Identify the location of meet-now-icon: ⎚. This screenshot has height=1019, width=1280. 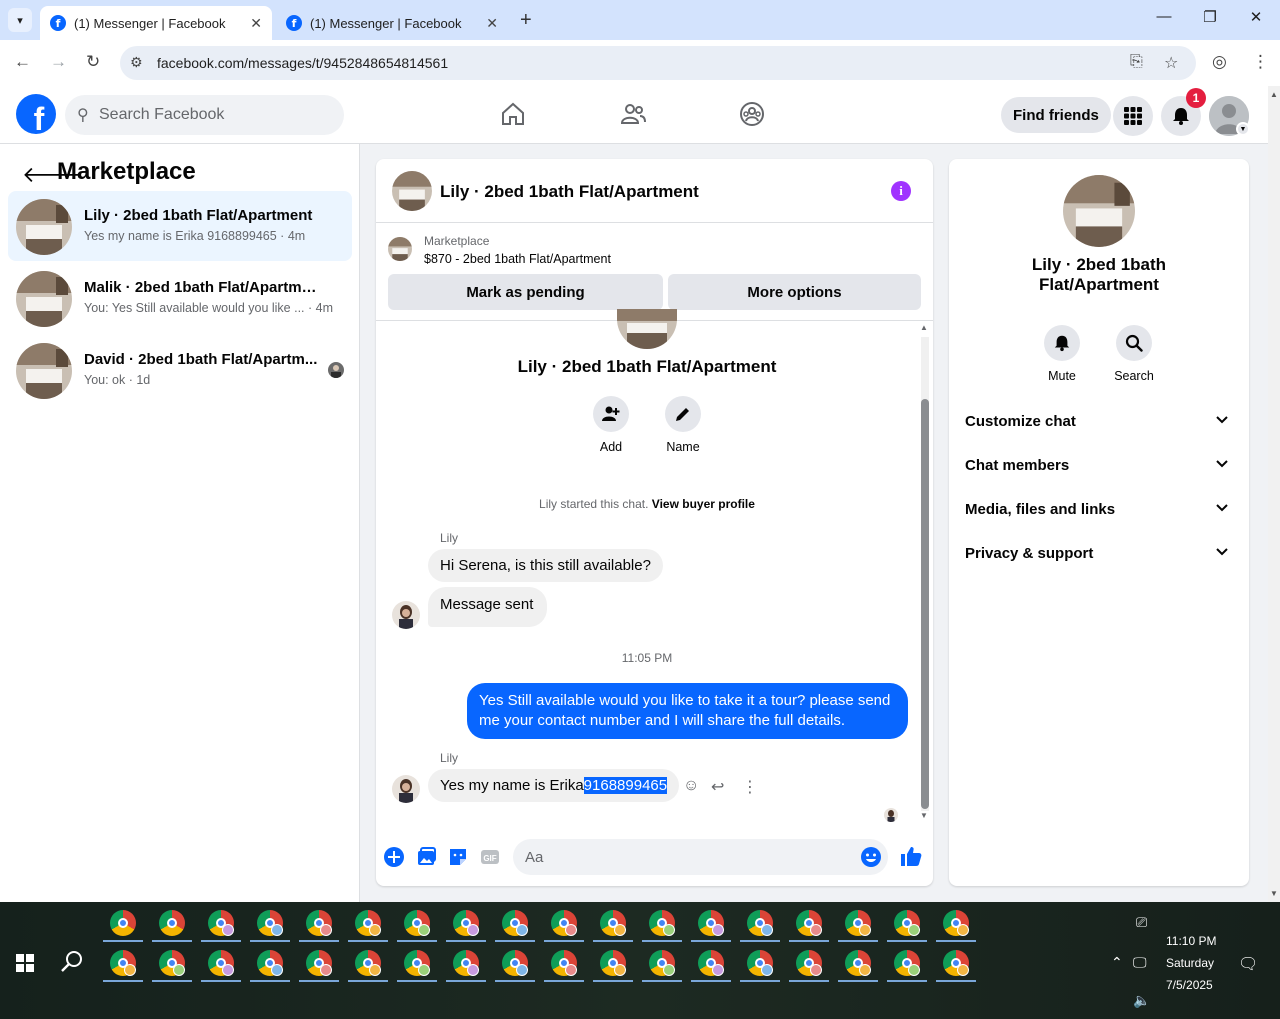
(1141, 922).